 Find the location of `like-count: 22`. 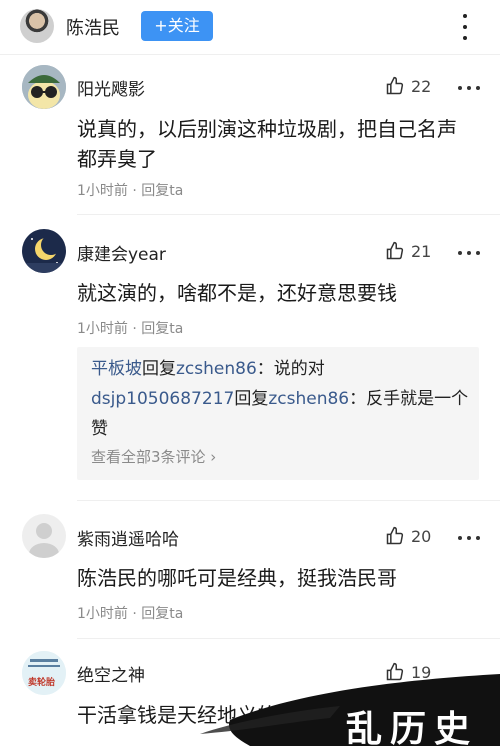

like-count: 22 is located at coordinates (421, 86).